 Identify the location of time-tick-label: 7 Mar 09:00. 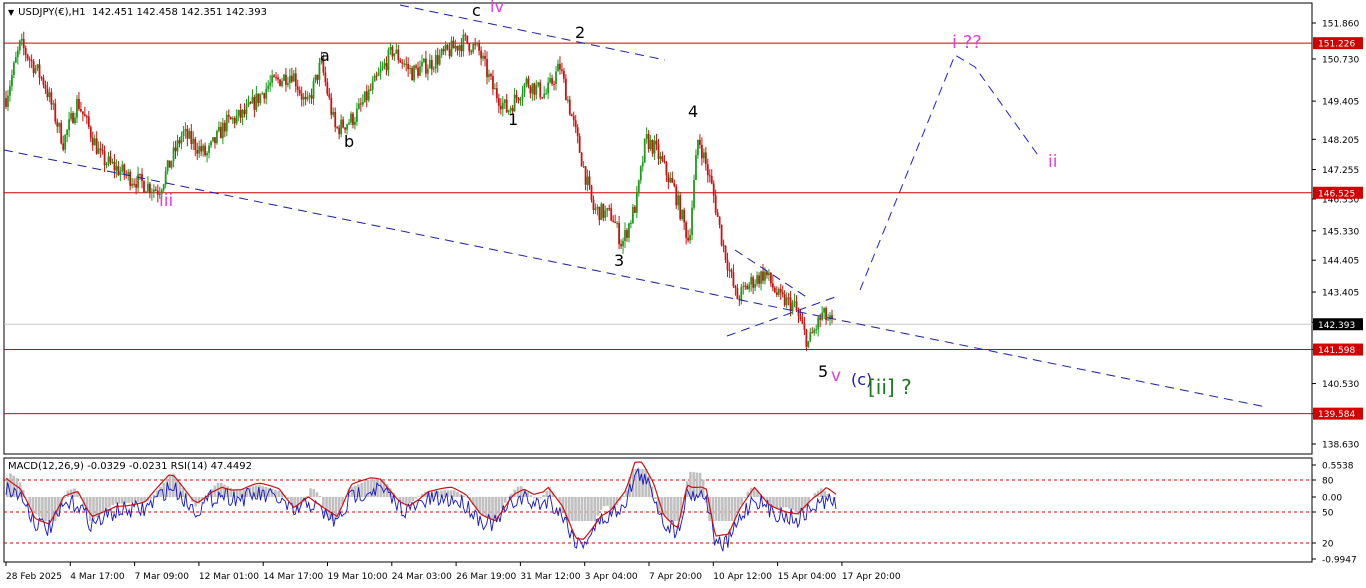
(162, 577).